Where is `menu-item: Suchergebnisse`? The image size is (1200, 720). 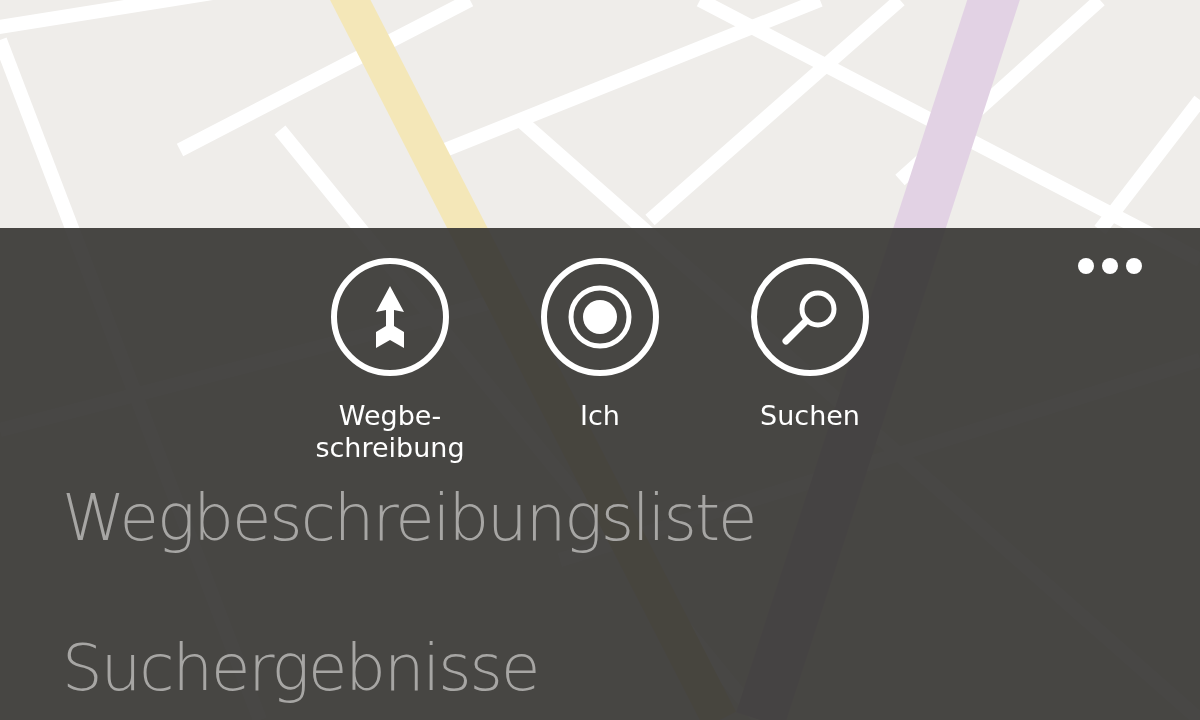 menu-item: Suchergebnisse is located at coordinates (631, 668).